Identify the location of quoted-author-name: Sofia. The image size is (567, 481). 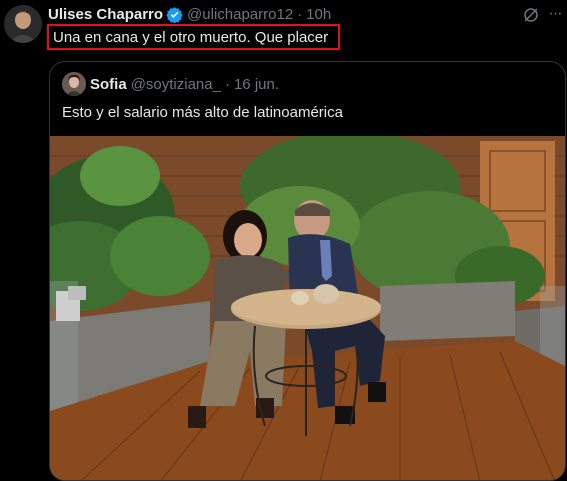
(108, 84).